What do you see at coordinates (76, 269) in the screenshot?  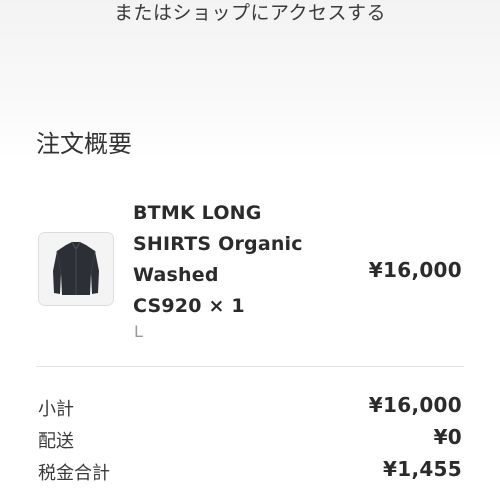 I see `jacket-thumbnail-icon` at bounding box center [76, 269].